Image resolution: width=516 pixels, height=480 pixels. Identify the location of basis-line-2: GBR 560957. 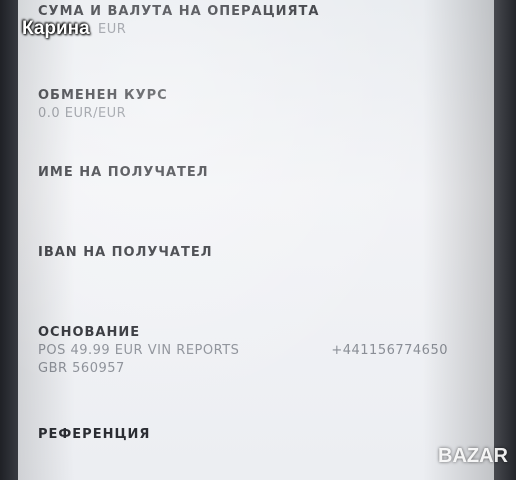
(81, 368).